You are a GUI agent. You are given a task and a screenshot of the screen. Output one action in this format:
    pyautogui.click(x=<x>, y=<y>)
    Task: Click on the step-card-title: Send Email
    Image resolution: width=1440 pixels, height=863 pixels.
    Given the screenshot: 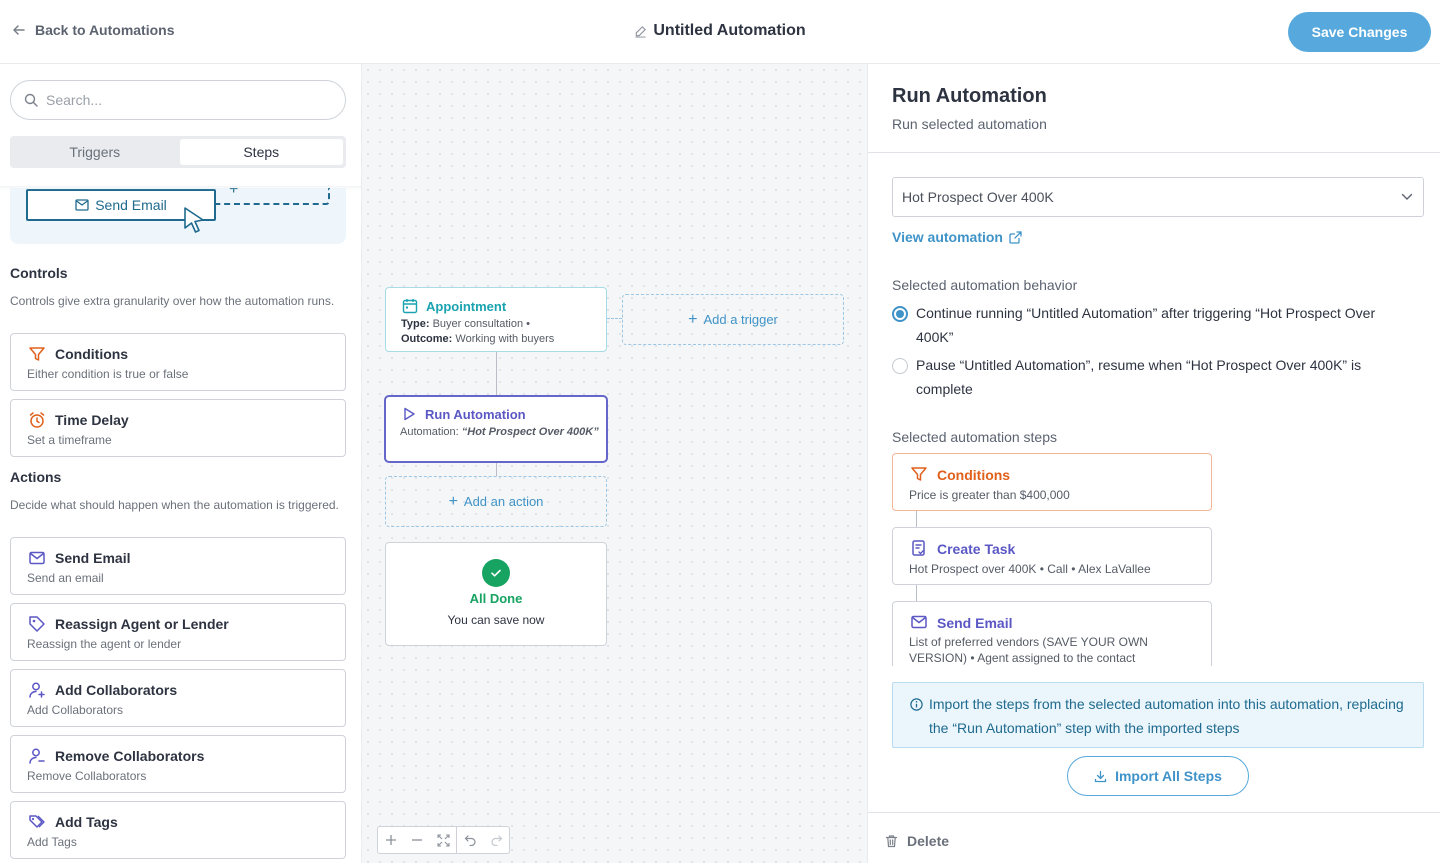 What is the action you would take?
    pyautogui.click(x=93, y=558)
    